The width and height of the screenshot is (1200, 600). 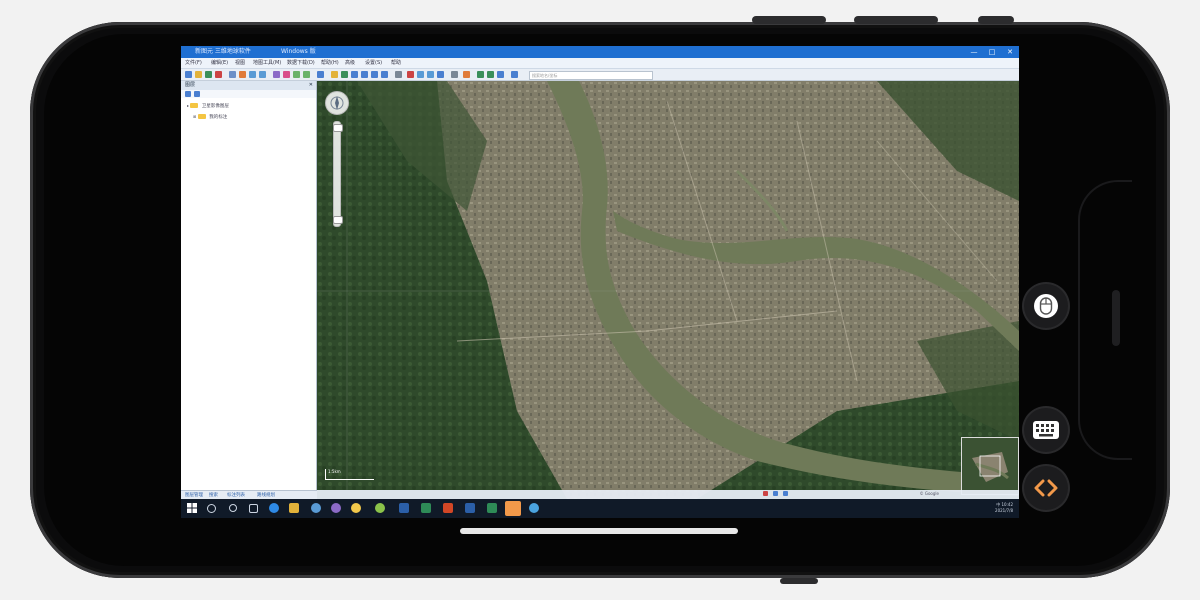 I want to click on search-input: 搜索地名/坐标, so click(x=591, y=75).